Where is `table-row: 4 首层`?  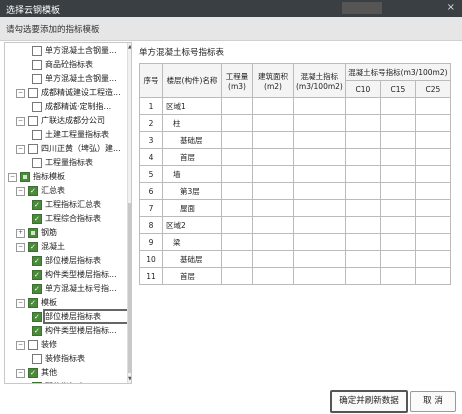
table-row: 4 首层 is located at coordinates (295, 157).